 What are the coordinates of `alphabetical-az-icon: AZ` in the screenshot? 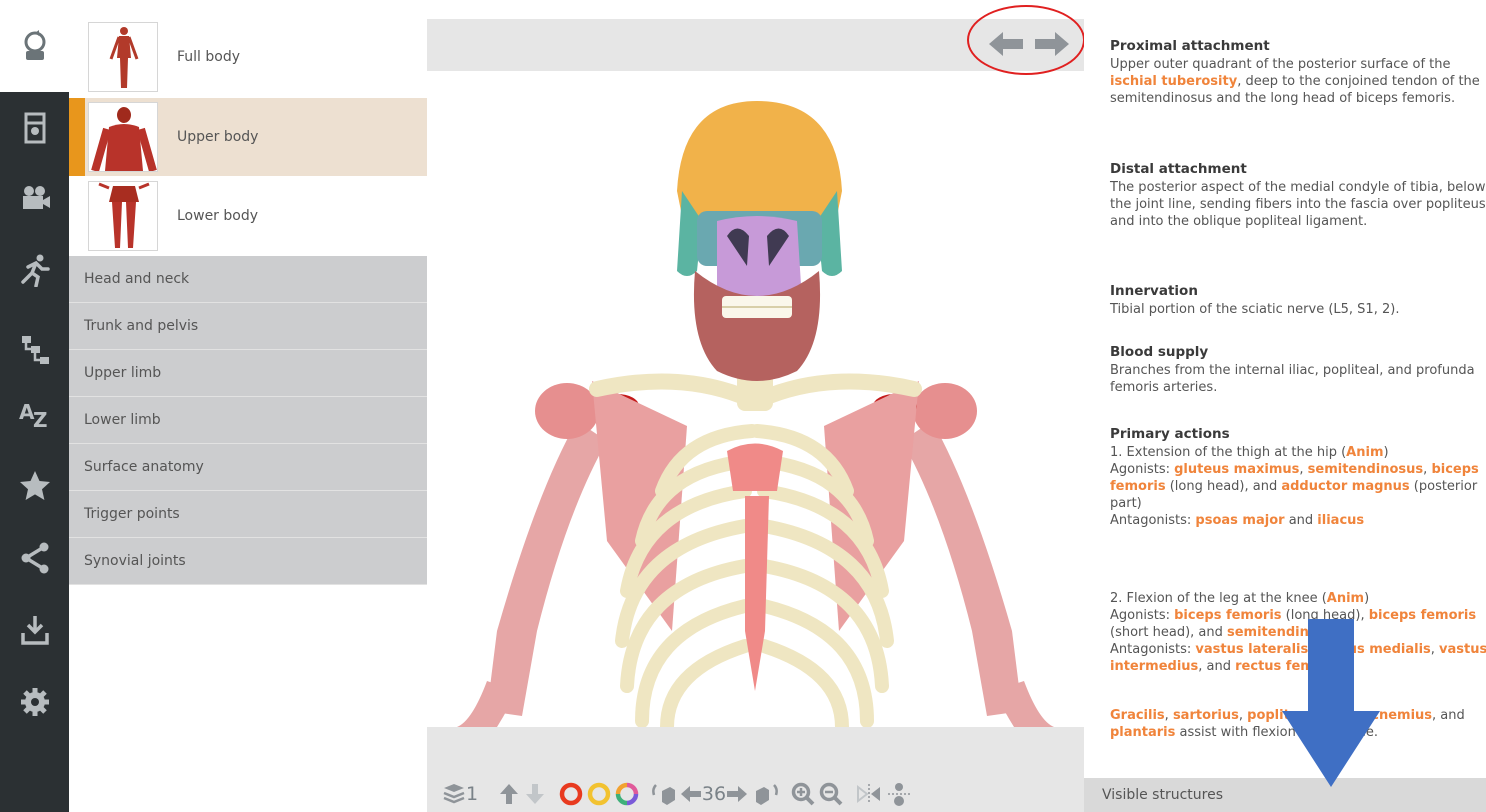 It's located at (34, 414).